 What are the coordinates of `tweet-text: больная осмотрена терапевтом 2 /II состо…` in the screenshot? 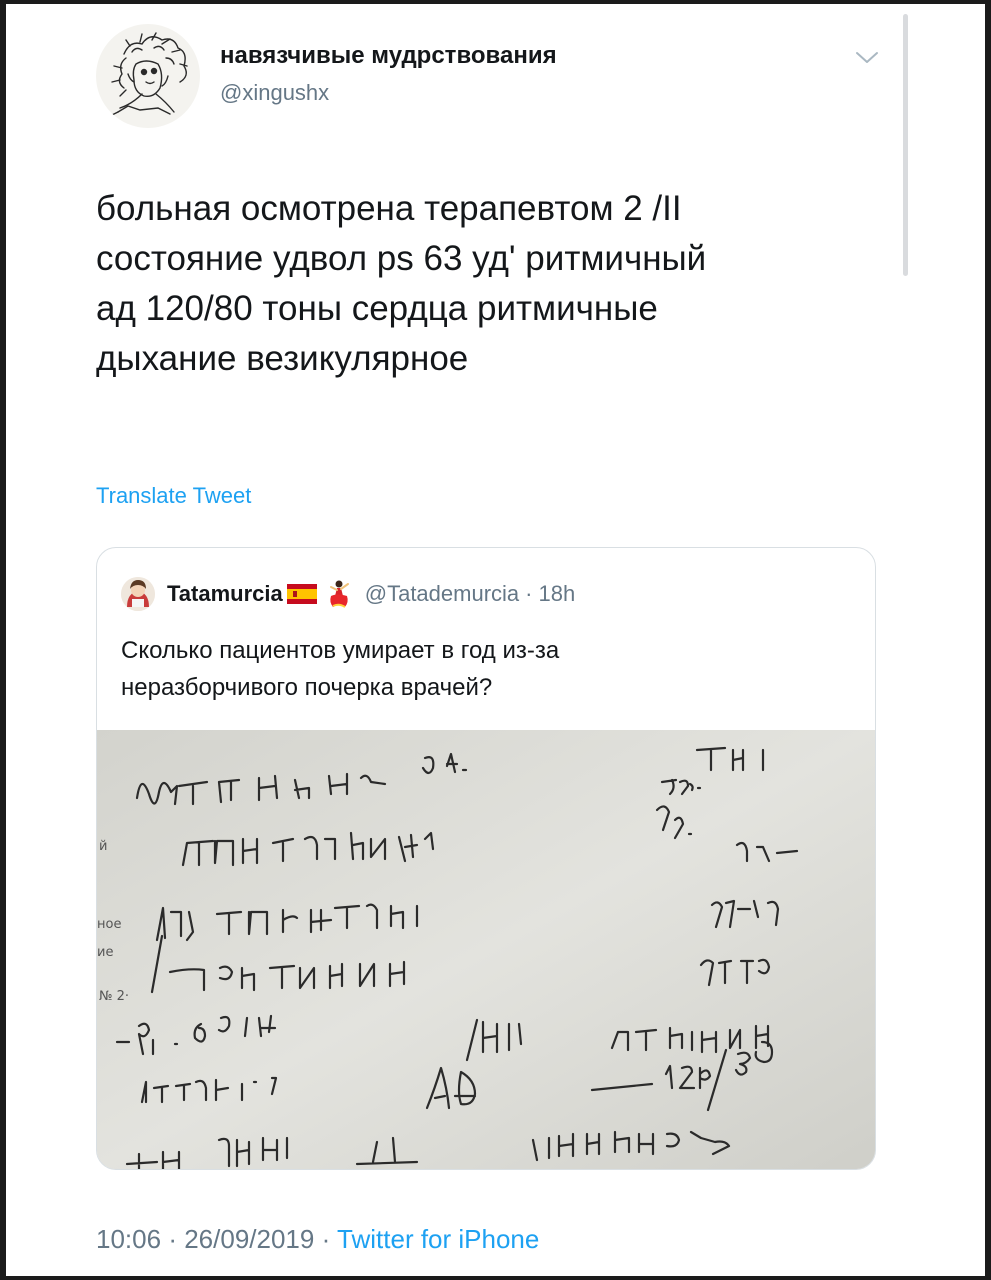 It's located at (491, 284).